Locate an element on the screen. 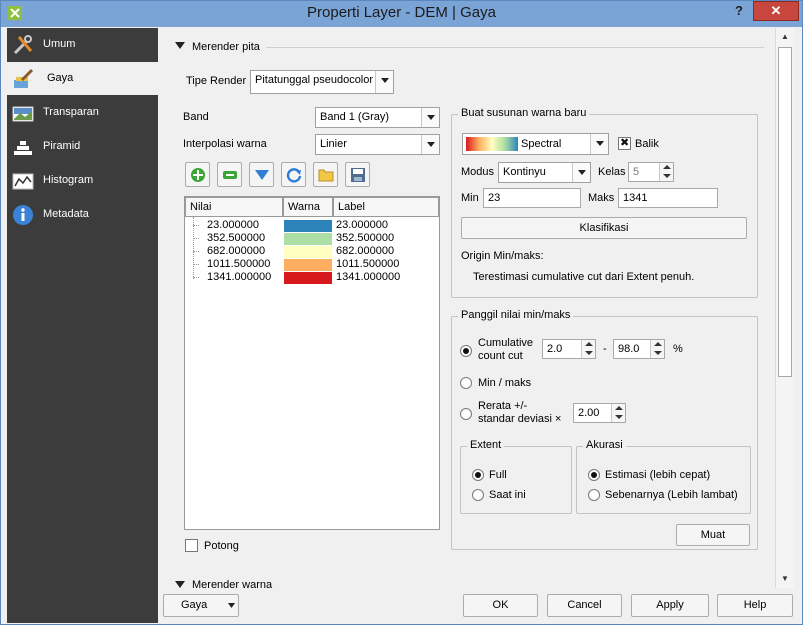 This screenshot has width=803, height=625. sidebar-item-piramid: Piramid is located at coordinates (82, 146).